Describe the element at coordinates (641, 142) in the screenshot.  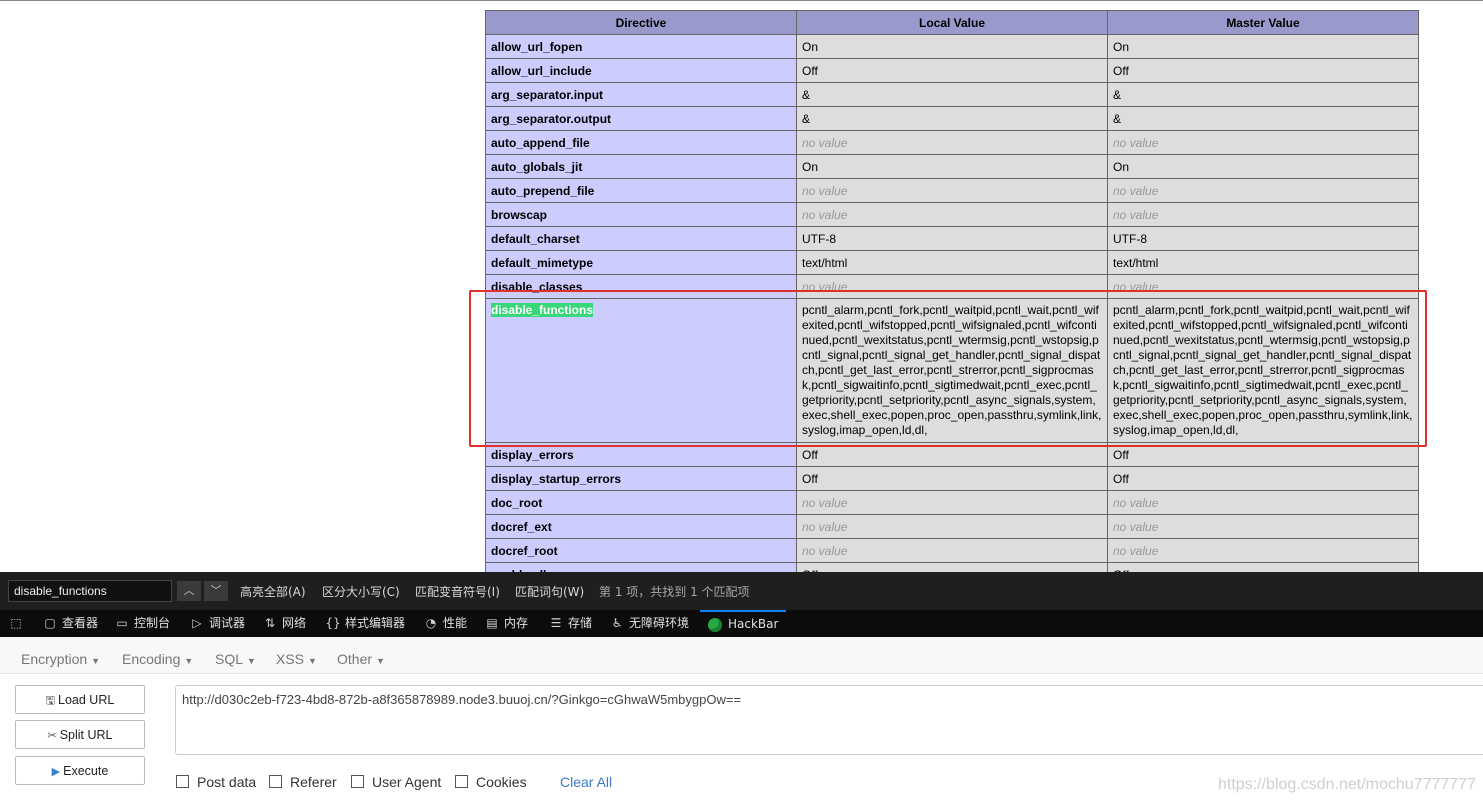
I see `directive-cell: auto_append_file` at that location.